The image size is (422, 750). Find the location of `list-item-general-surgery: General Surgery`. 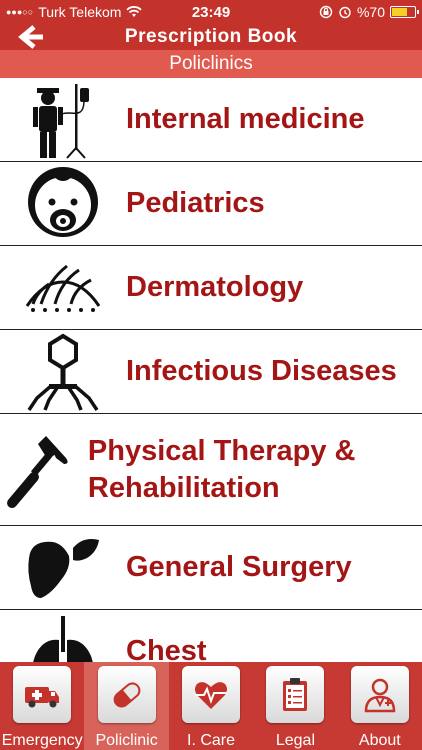

list-item-general-surgery: General Surgery is located at coordinates (211, 568).